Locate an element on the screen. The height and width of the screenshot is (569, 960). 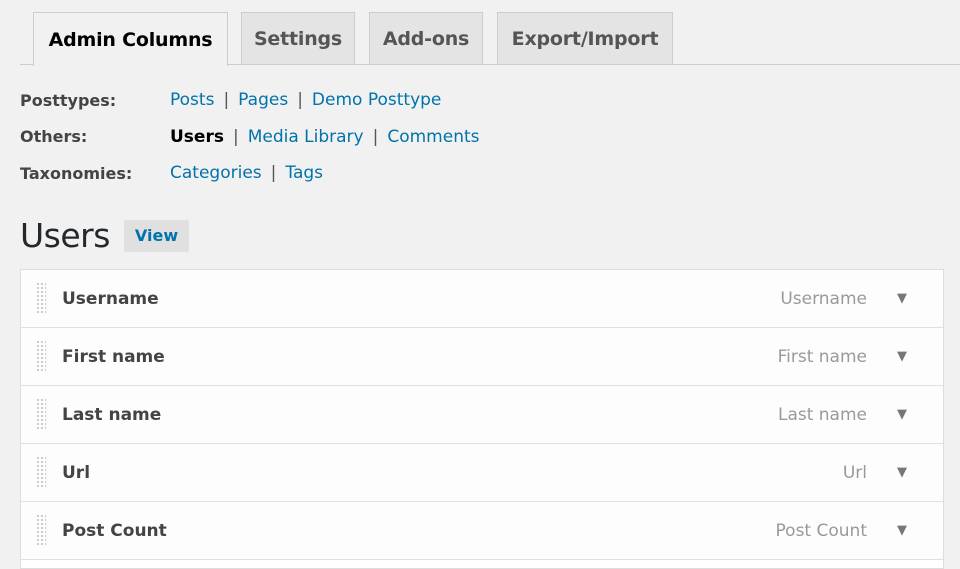
column-type: Last name is located at coordinates (822, 414).